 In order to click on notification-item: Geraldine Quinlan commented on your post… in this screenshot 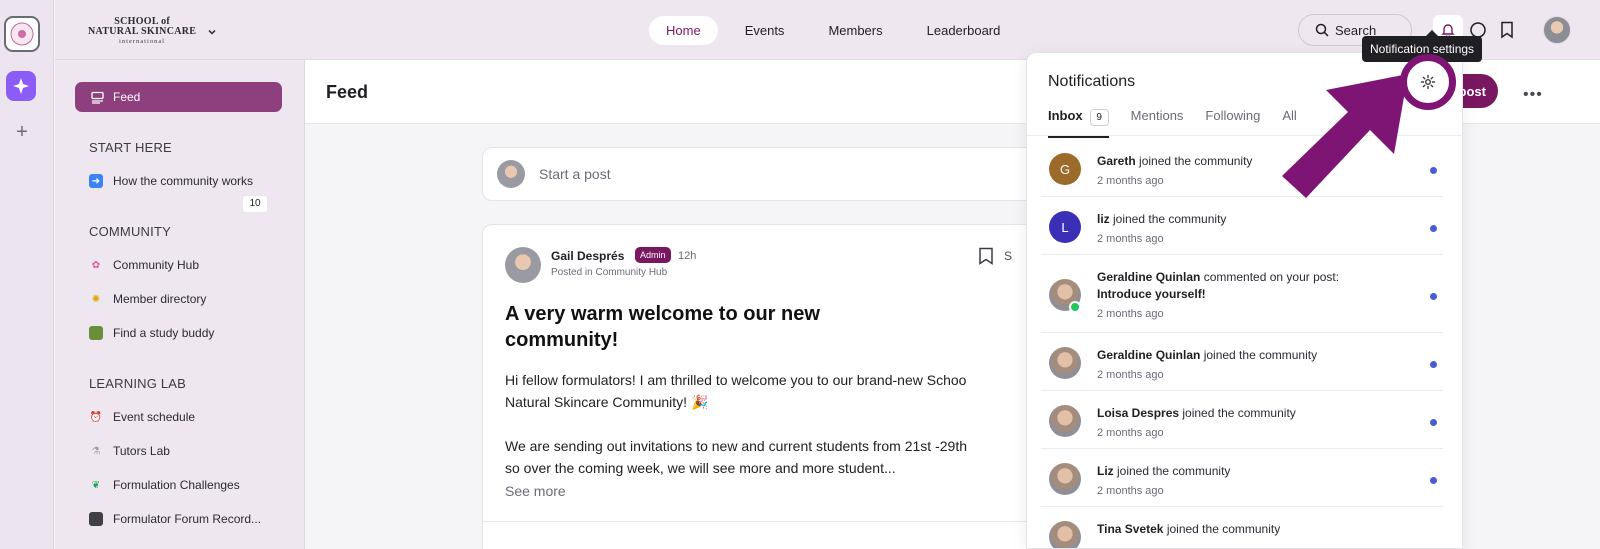, I will do `click(1242, 294)`.